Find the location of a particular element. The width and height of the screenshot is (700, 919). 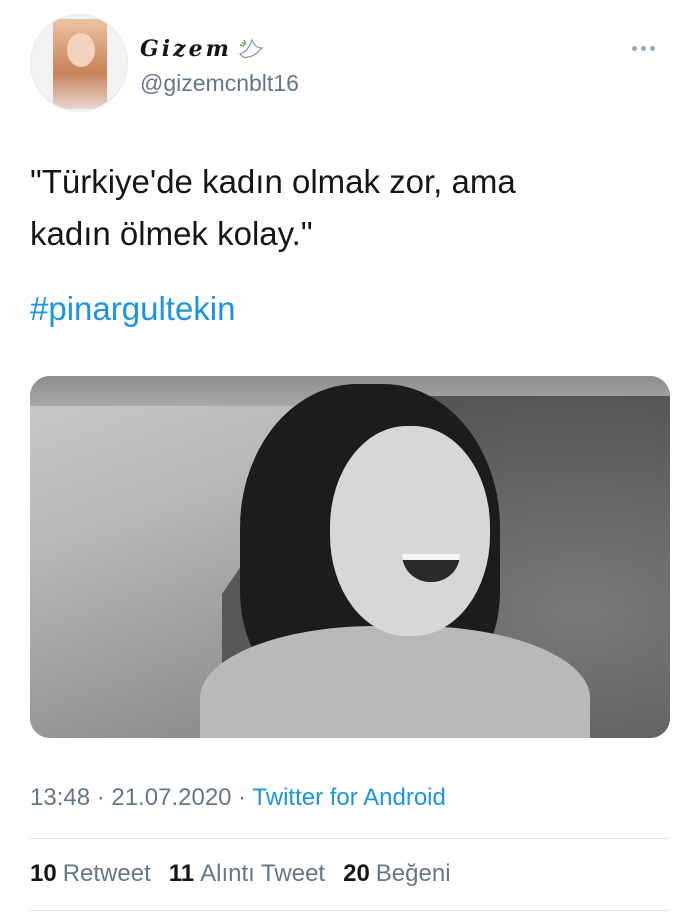

retweet-count: 10 Retweet is located at coordinates (90, 874).